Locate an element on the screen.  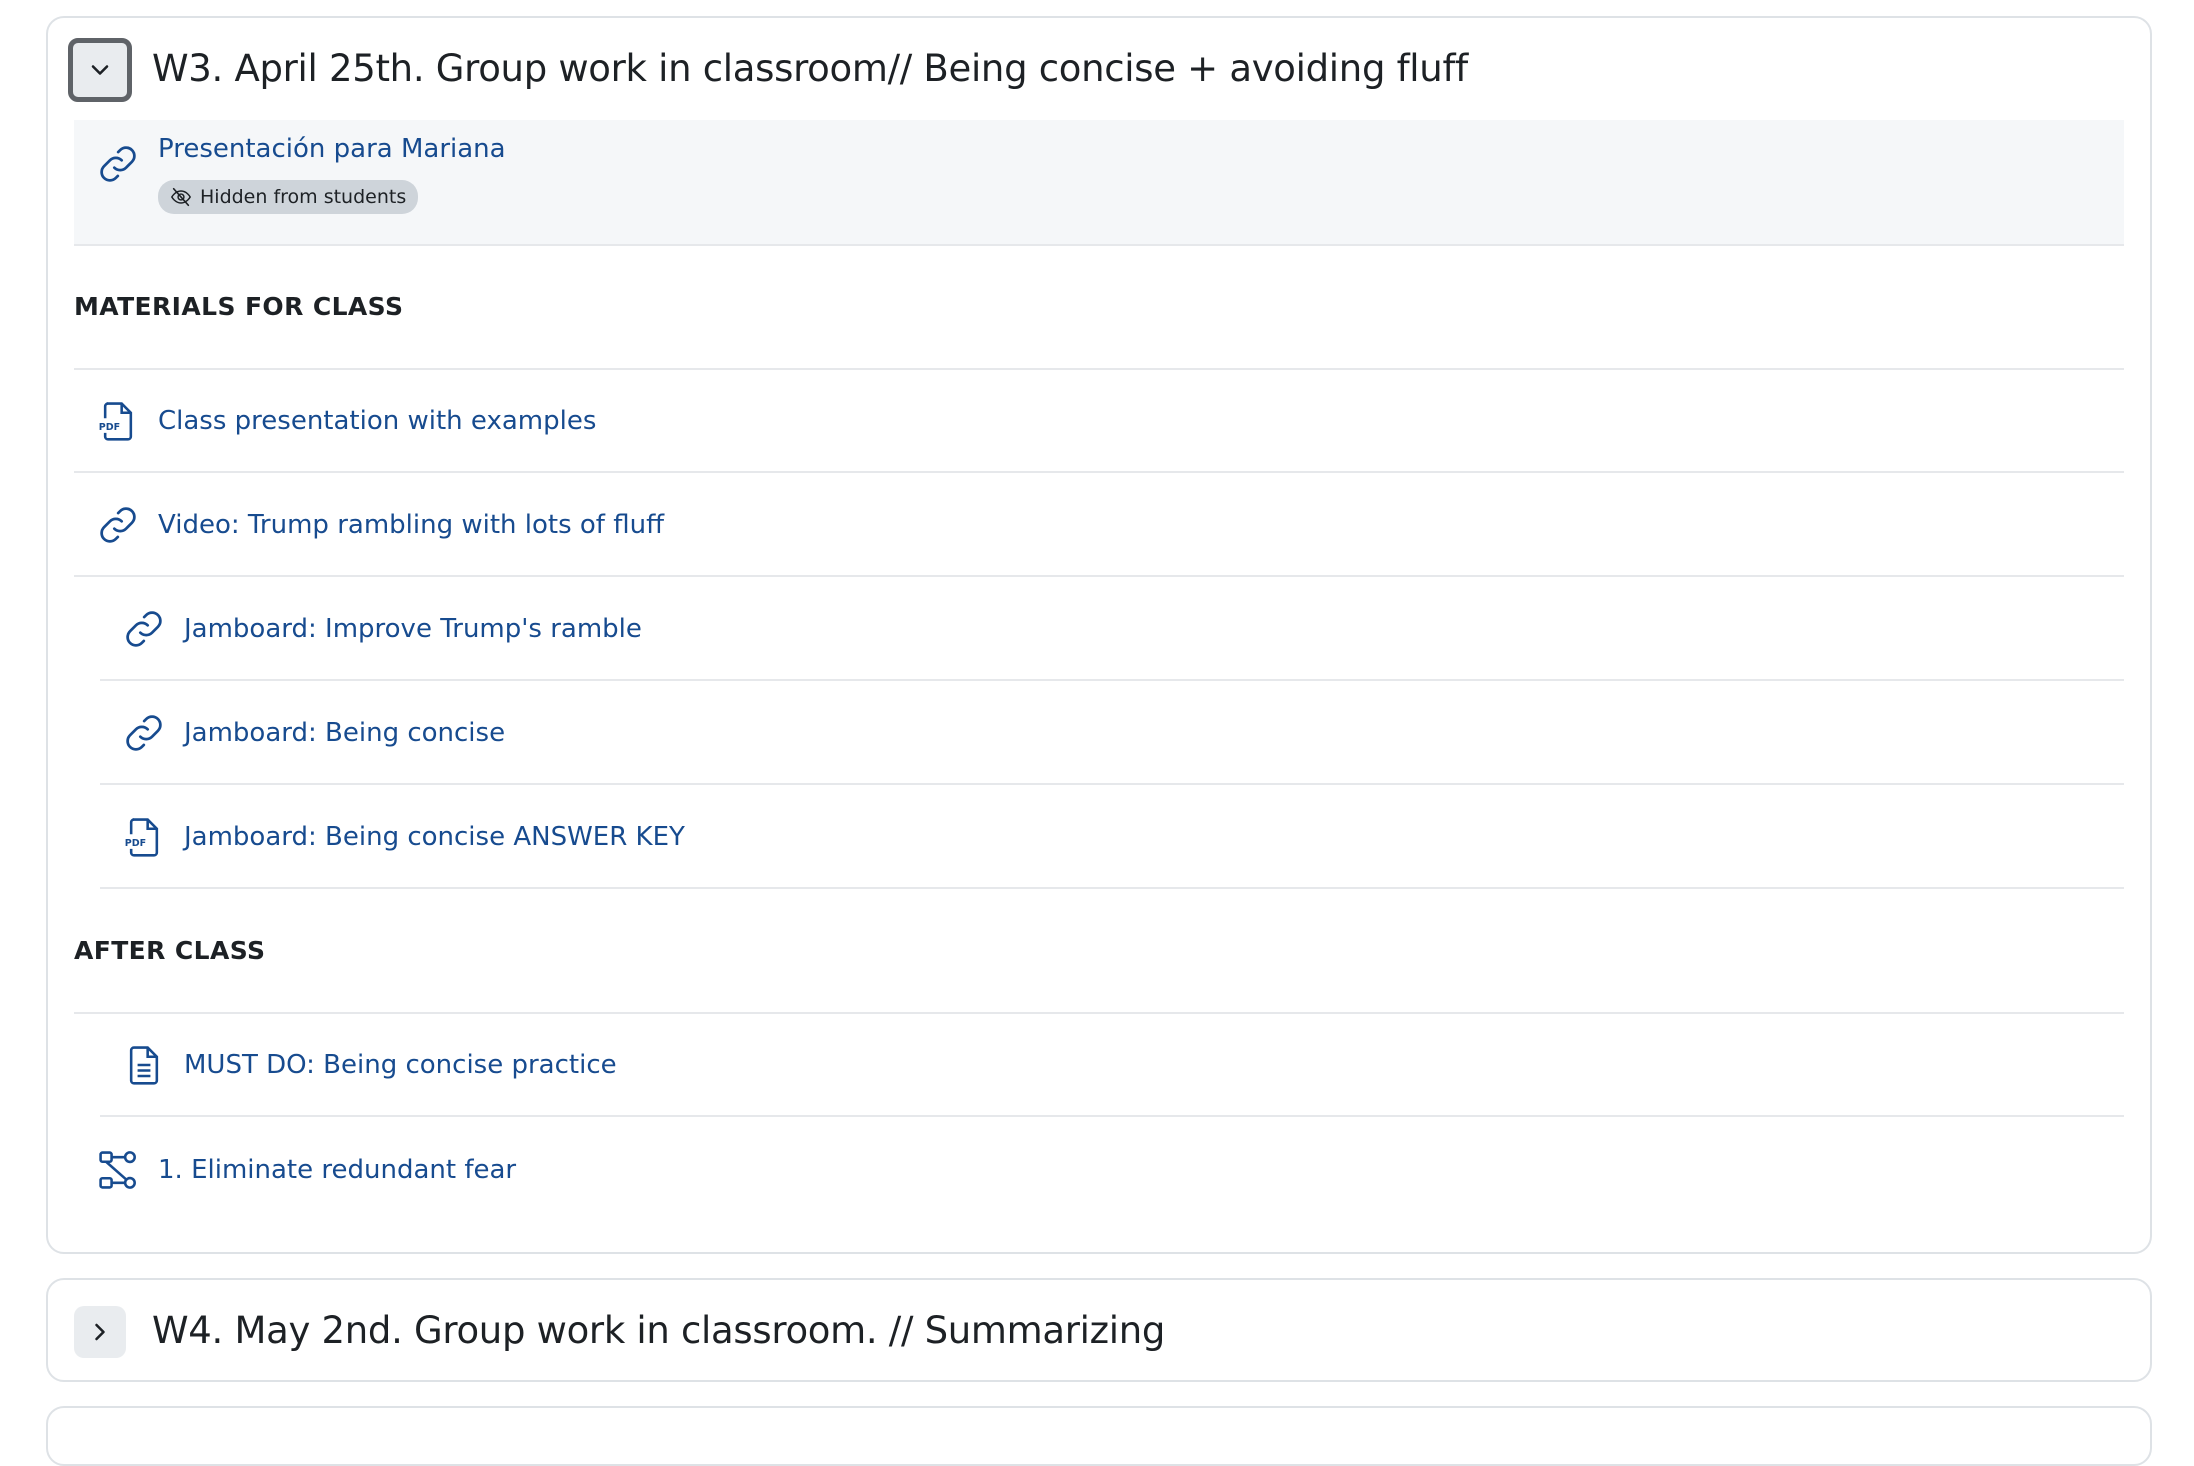
heading-after-class: AFTER CLASS is located at coordinates (170, 950).